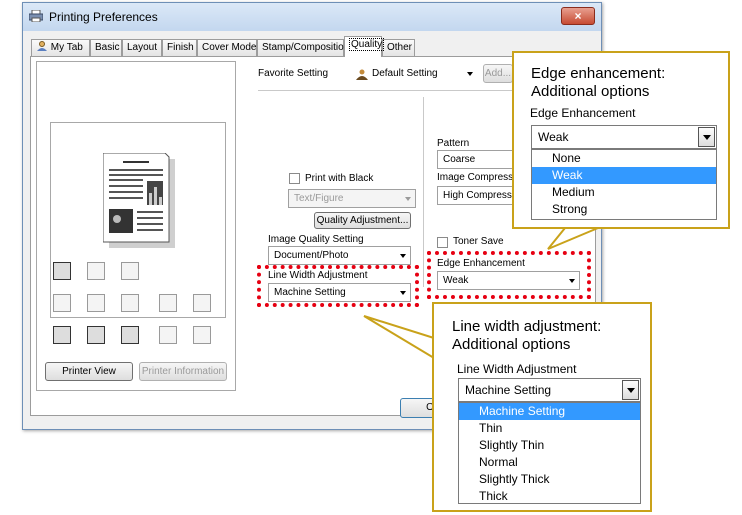 The width and height of the screenshot is (742, 515). Describe the element at coordinates (624, 192) in the screenshot. I see `dropdown-option: Medium` at that location.